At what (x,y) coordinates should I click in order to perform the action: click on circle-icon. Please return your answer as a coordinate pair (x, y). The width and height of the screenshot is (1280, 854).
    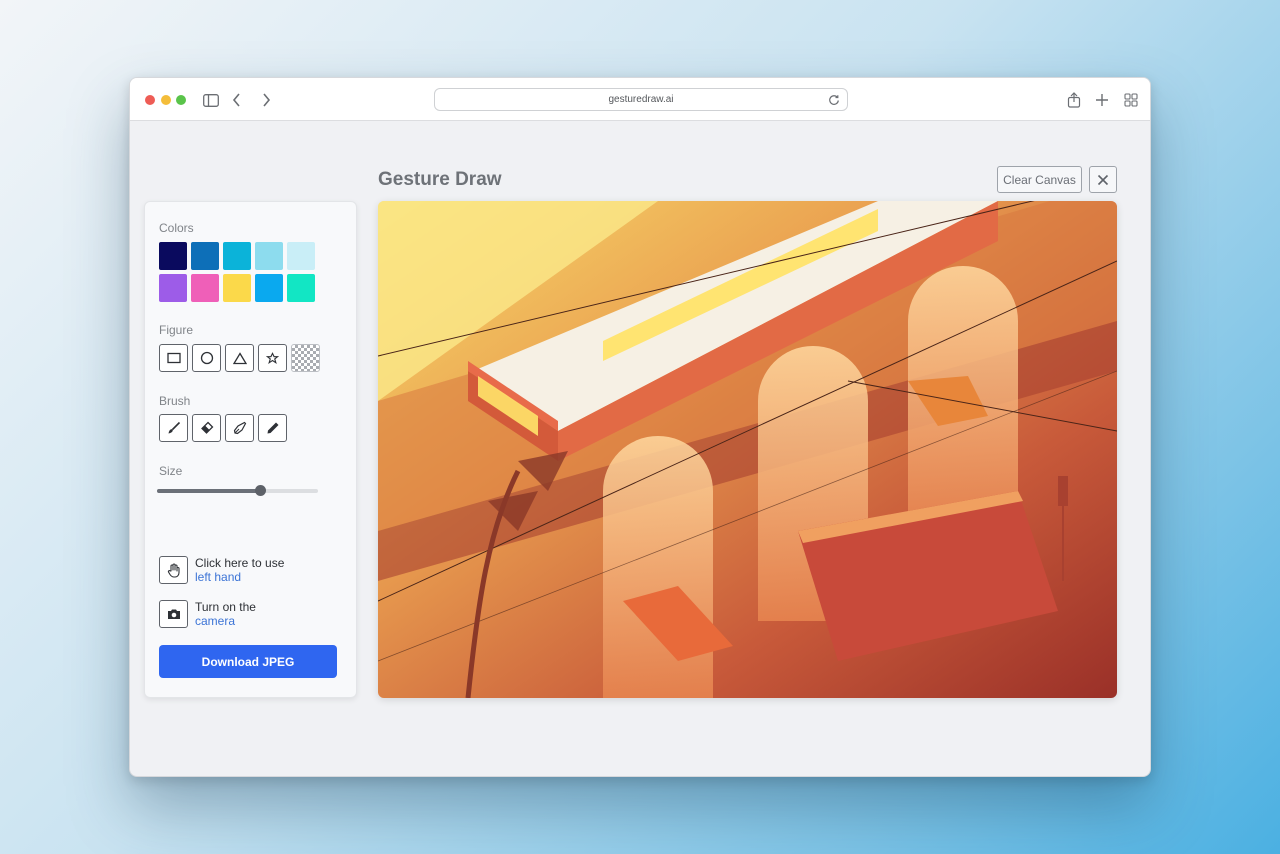
    Looking at the image, I should click on (206, 358).